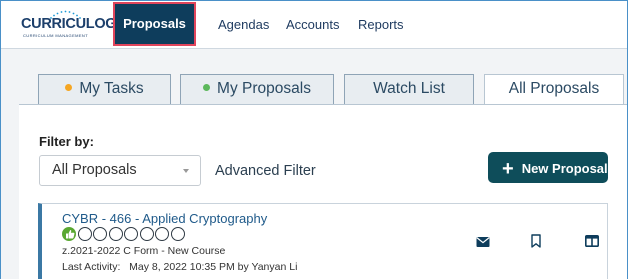 The width and height of the screenshot is (628, 279). What do you see at coordinates (56, 35) in the screenshot?
I see `logo-tagline: CURRICULUM MANAGEMENT` at bounding box center [56, 35].